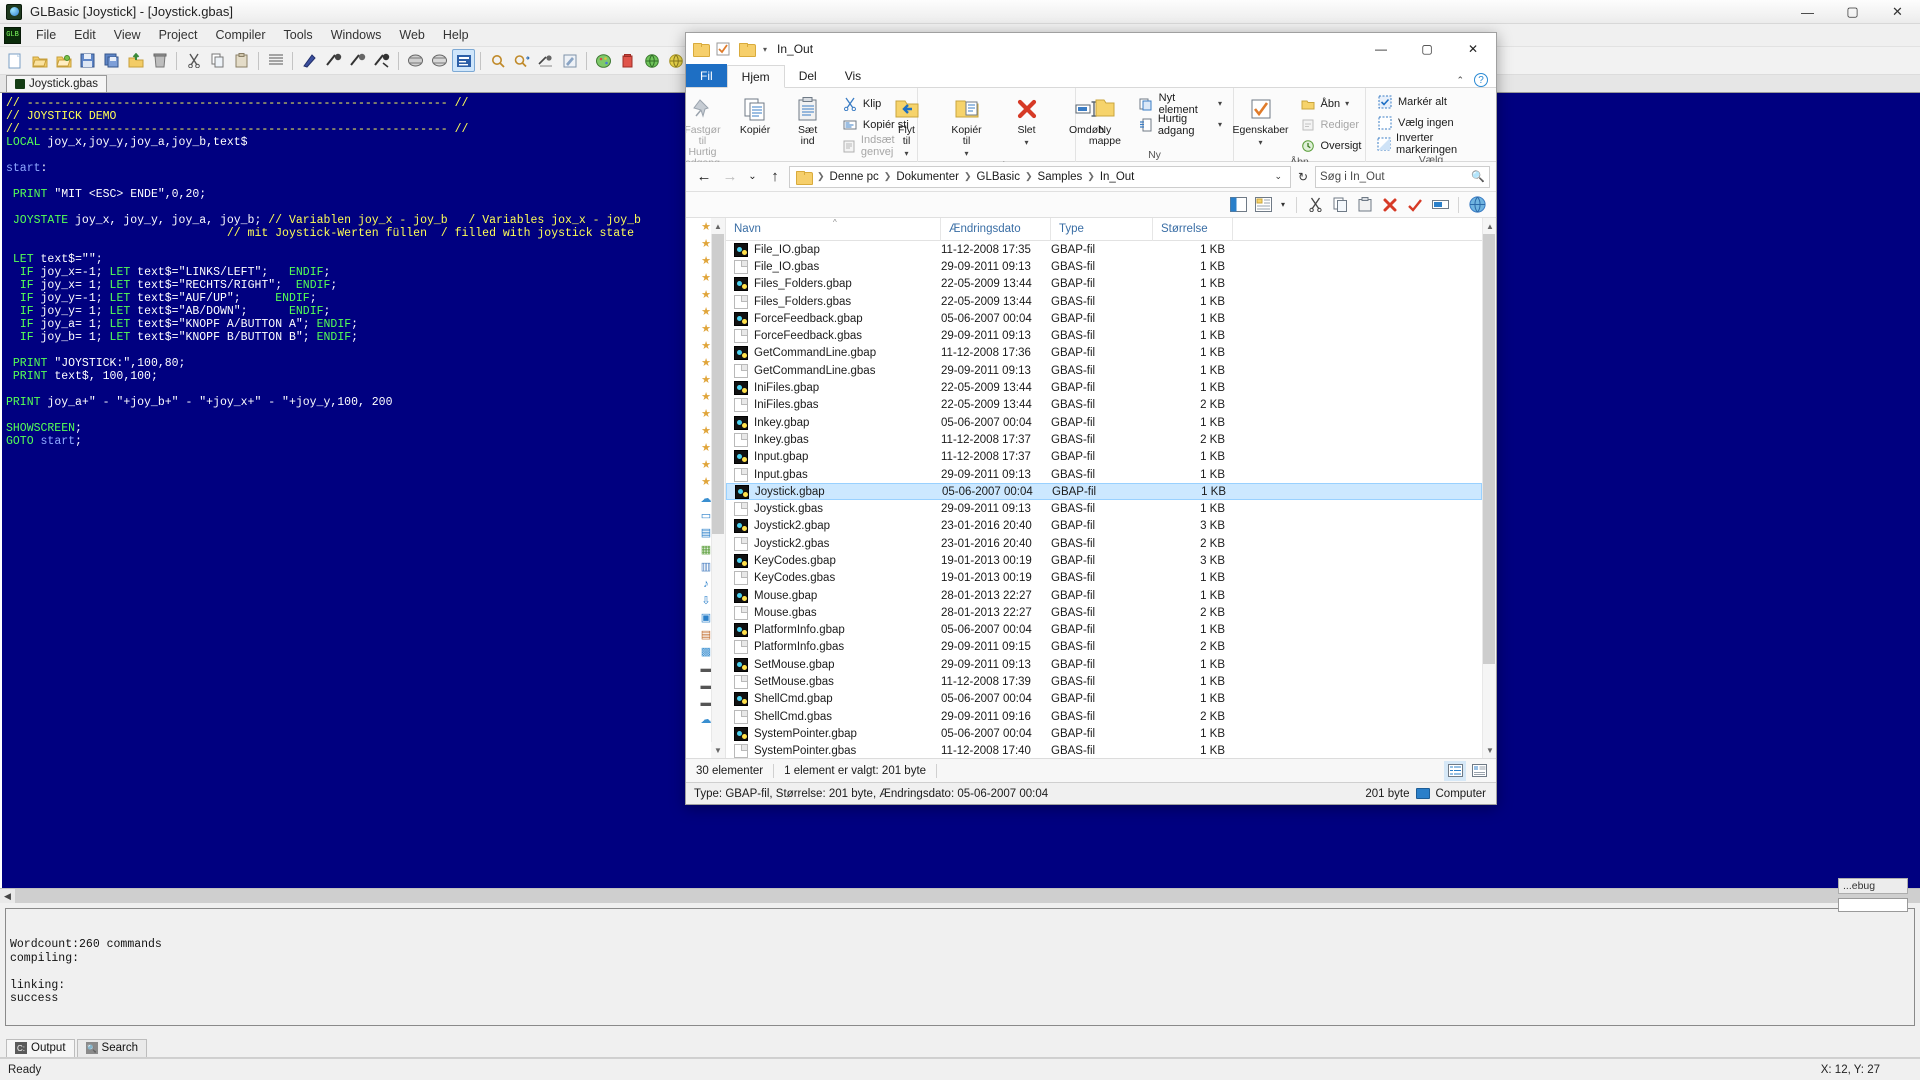  Describe the element at coordinates (381, 60) in the screenshot. I see `build-all-icon` at that location.